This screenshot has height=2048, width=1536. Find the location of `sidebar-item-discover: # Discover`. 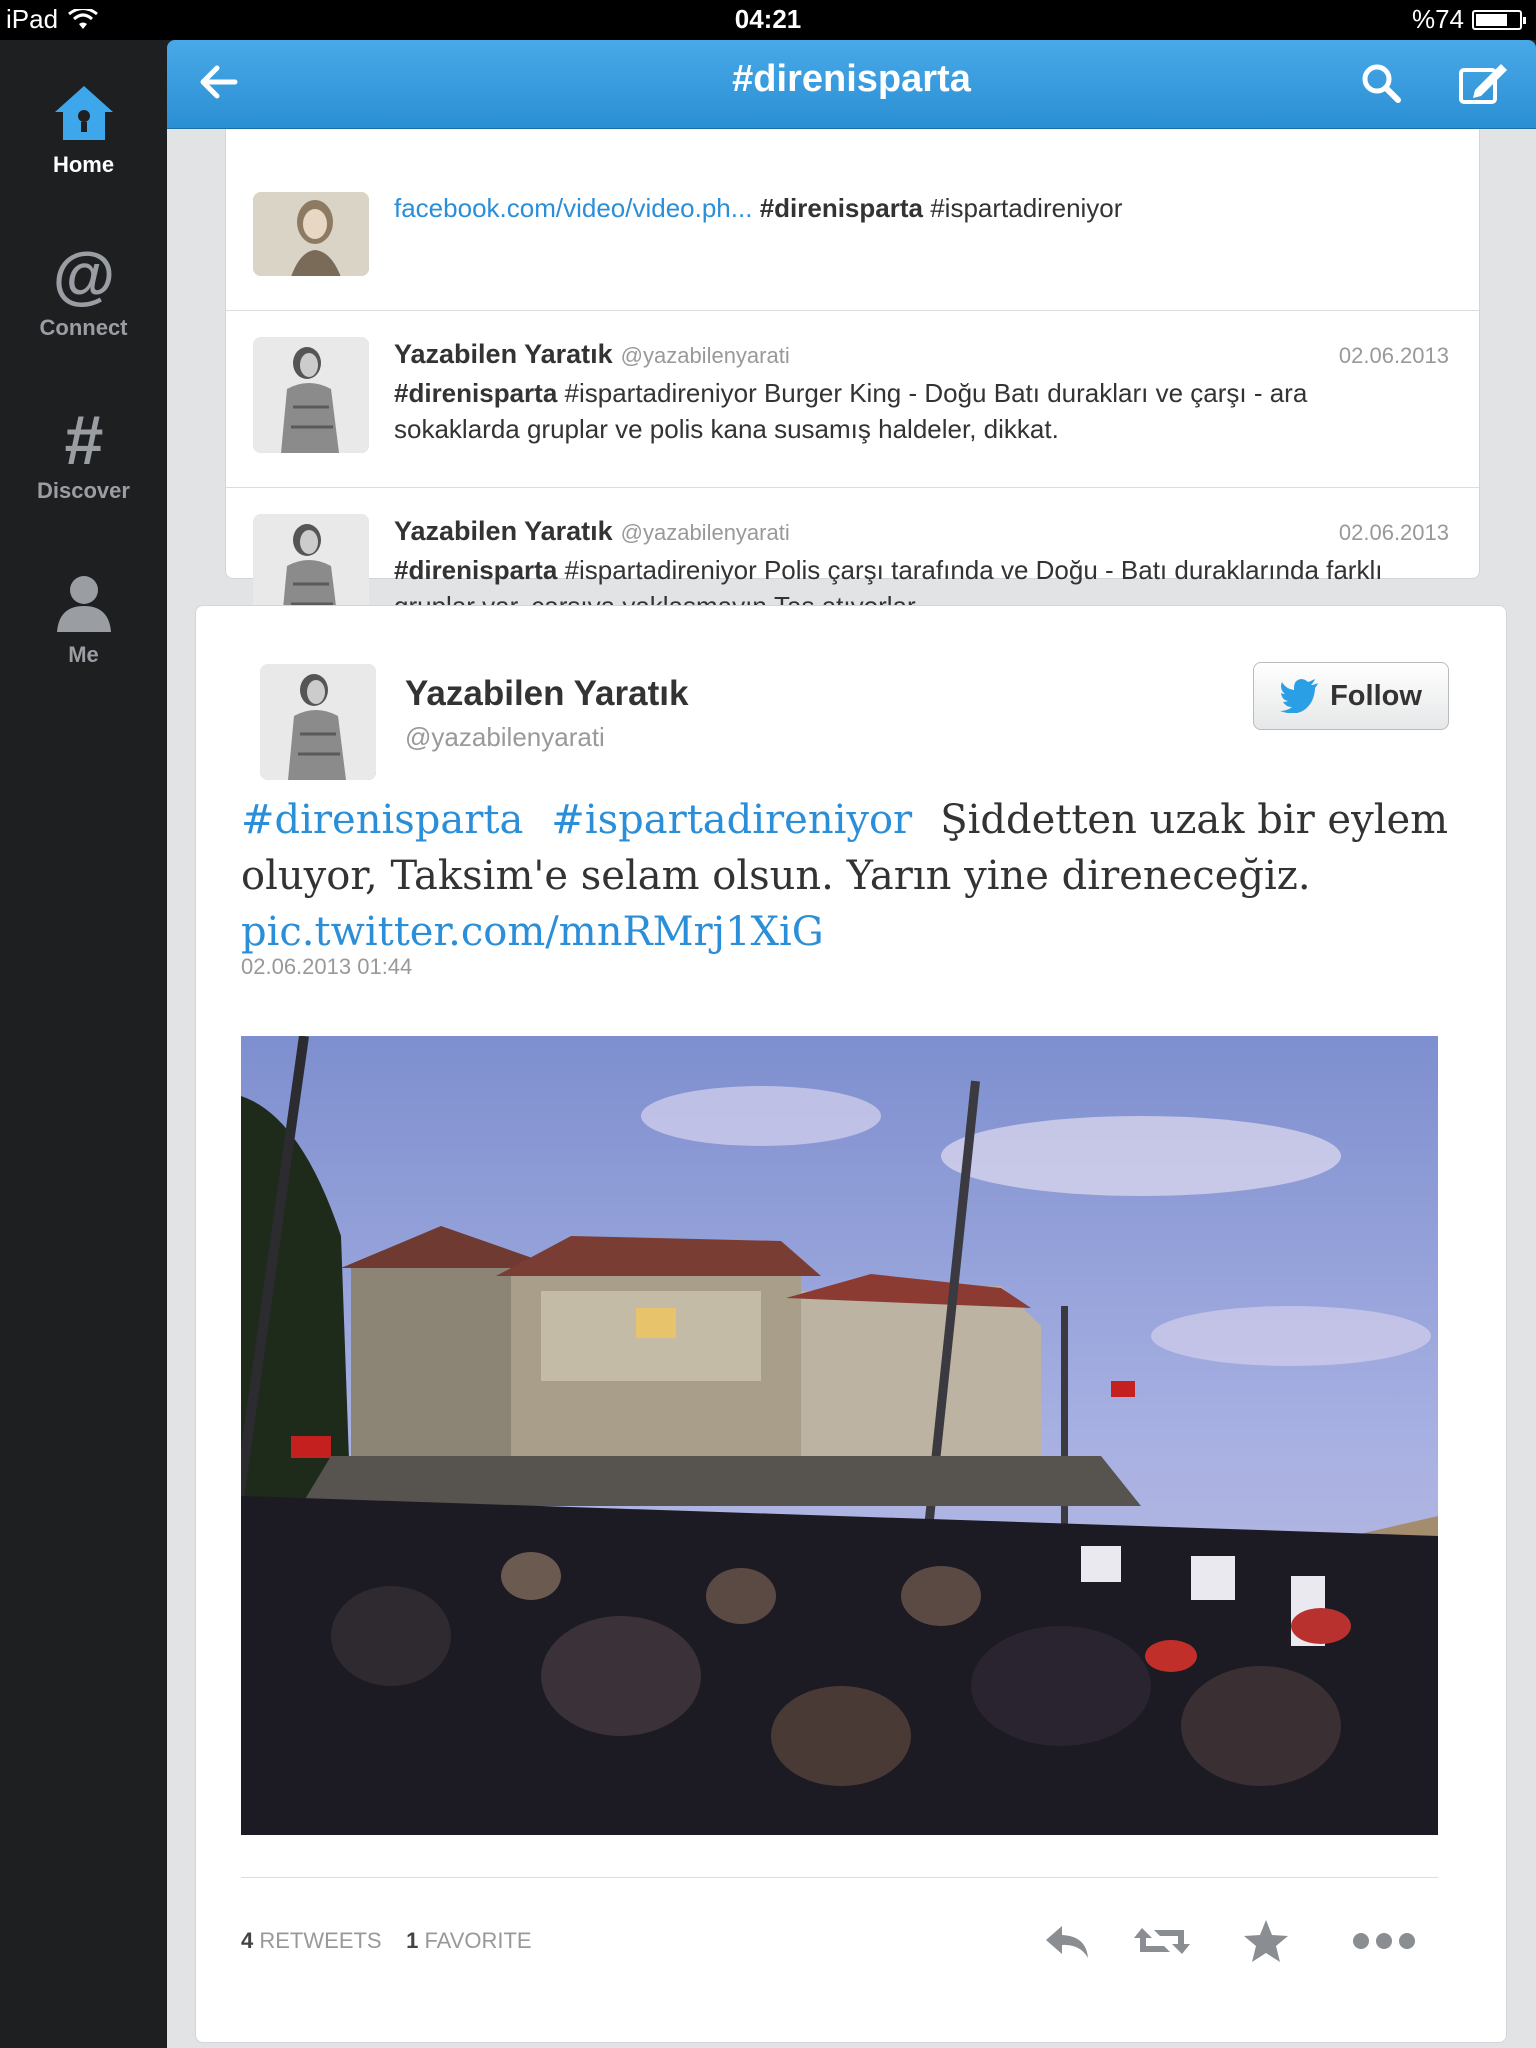

sidebar-item-discover: # Discover is located at coordinates (83, 456).